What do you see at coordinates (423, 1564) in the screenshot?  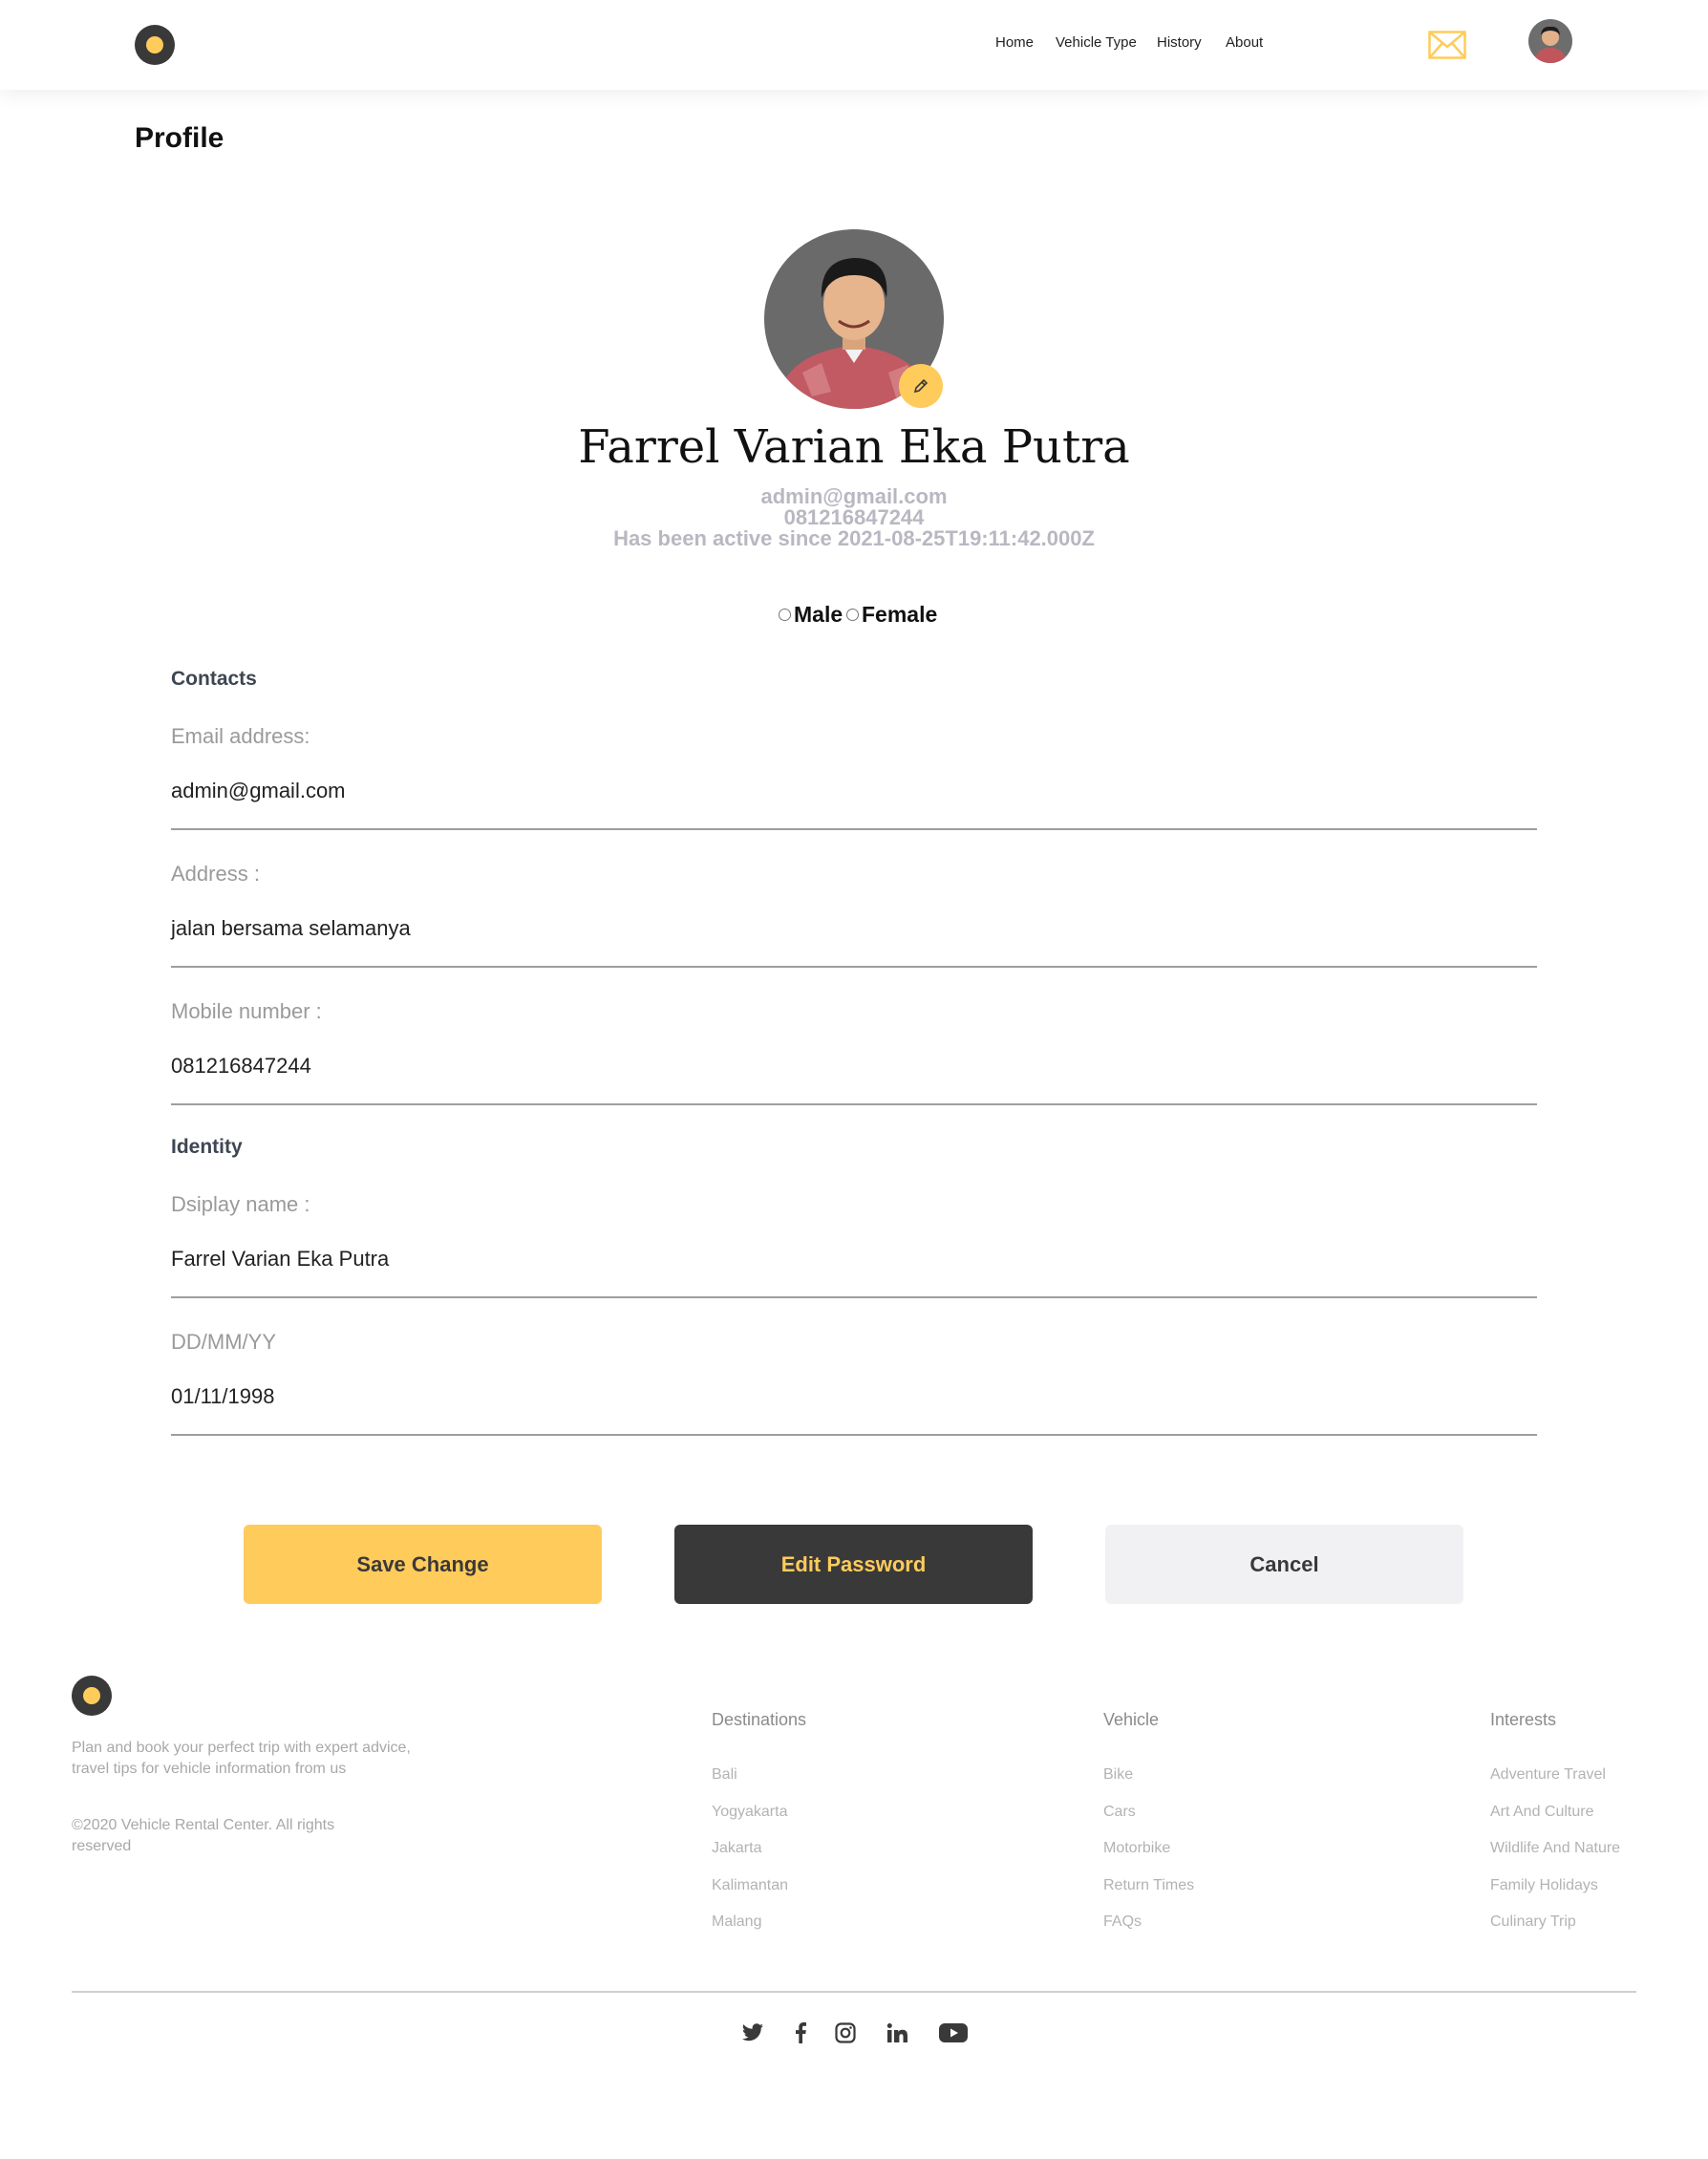 I see `save-change-button: Save Change` at bounding box center [423, 1564].